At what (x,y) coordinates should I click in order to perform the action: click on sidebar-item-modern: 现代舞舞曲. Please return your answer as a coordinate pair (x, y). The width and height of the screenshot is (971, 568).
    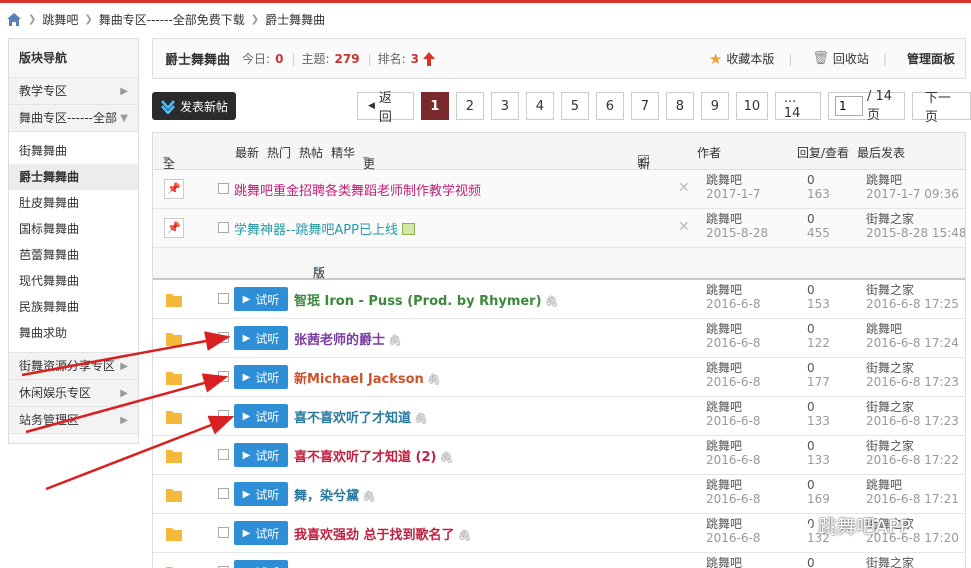
    Looking at the image, I should click on (73, 281).